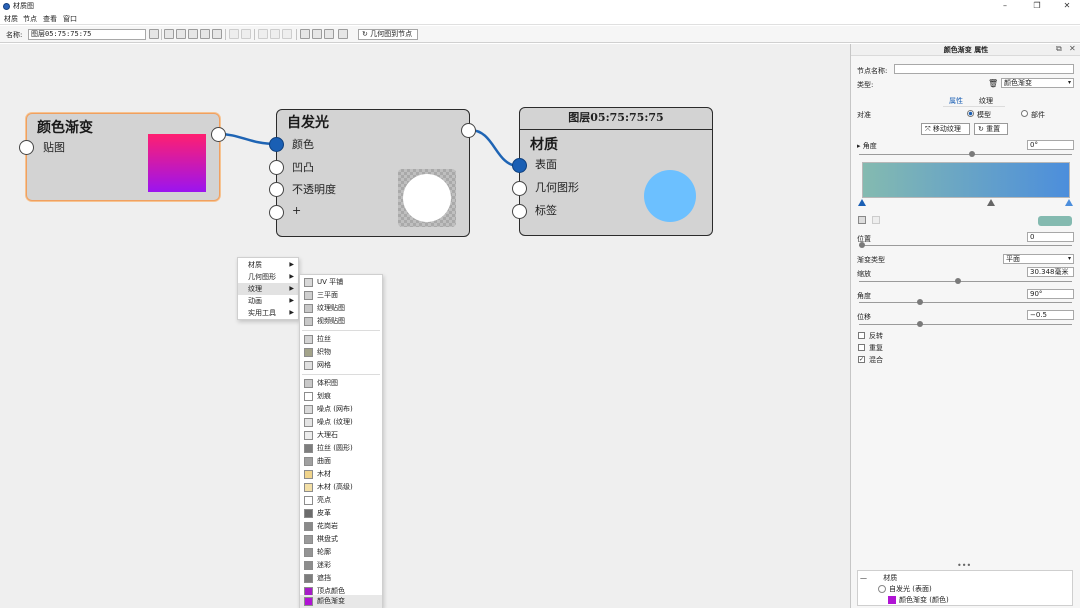 This screenshot has height=608, width=1080. What do you see at coordinates (341, 578) in the screenshot?
I see `submenu-item: 遮挡` at bounding box center [341, 578].